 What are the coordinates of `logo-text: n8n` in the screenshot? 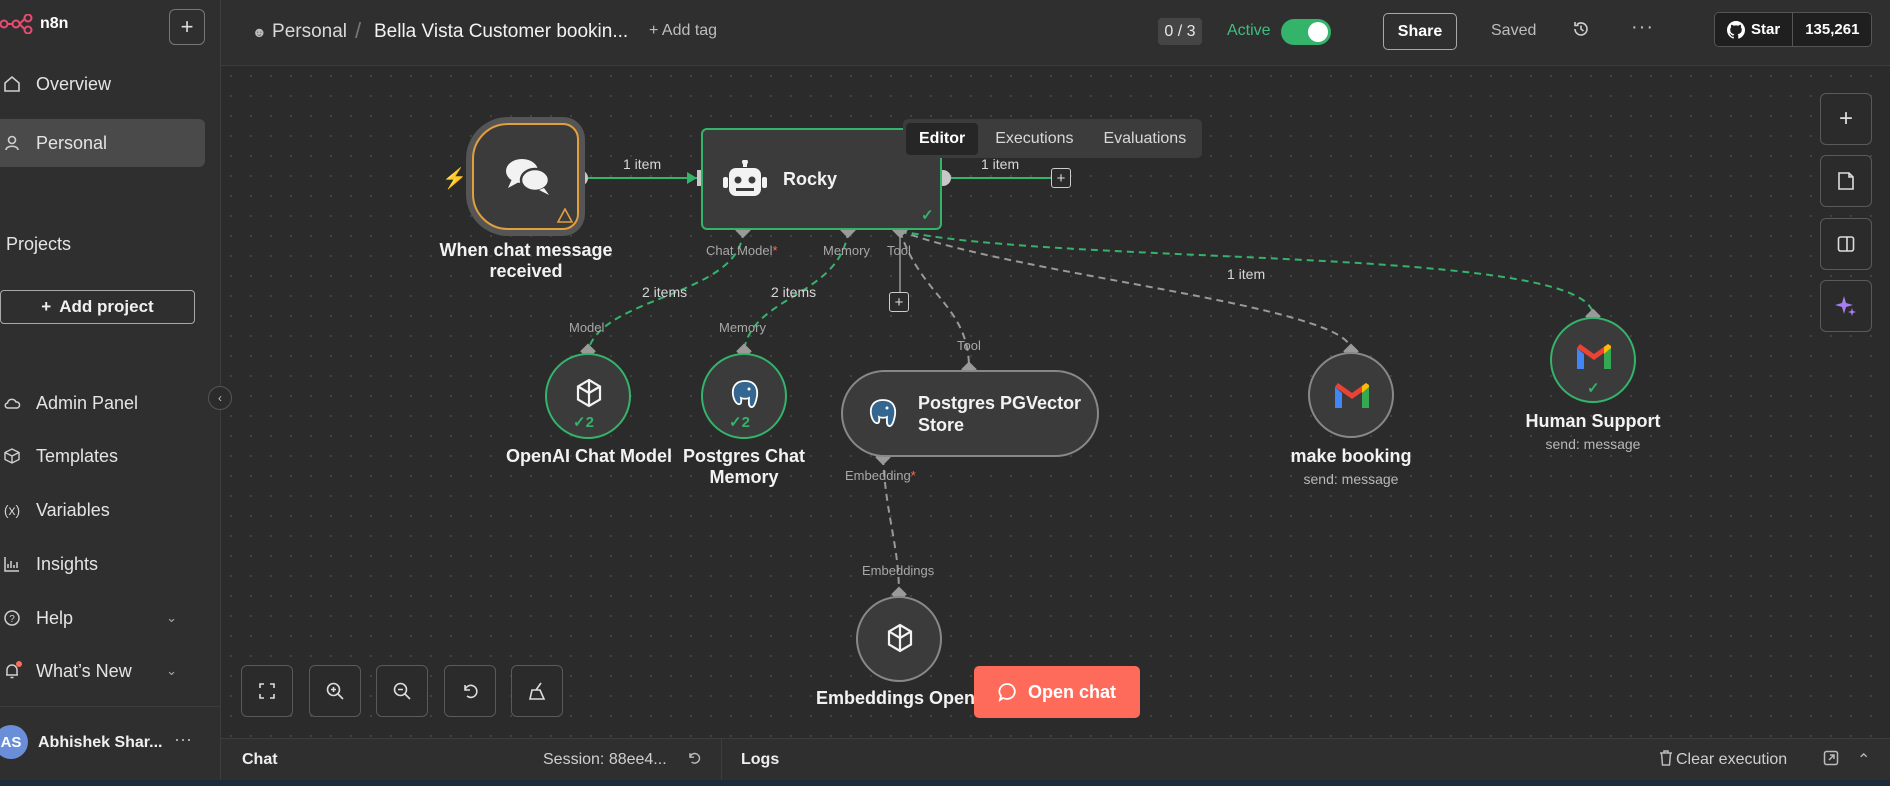 It's located at (54, 23).